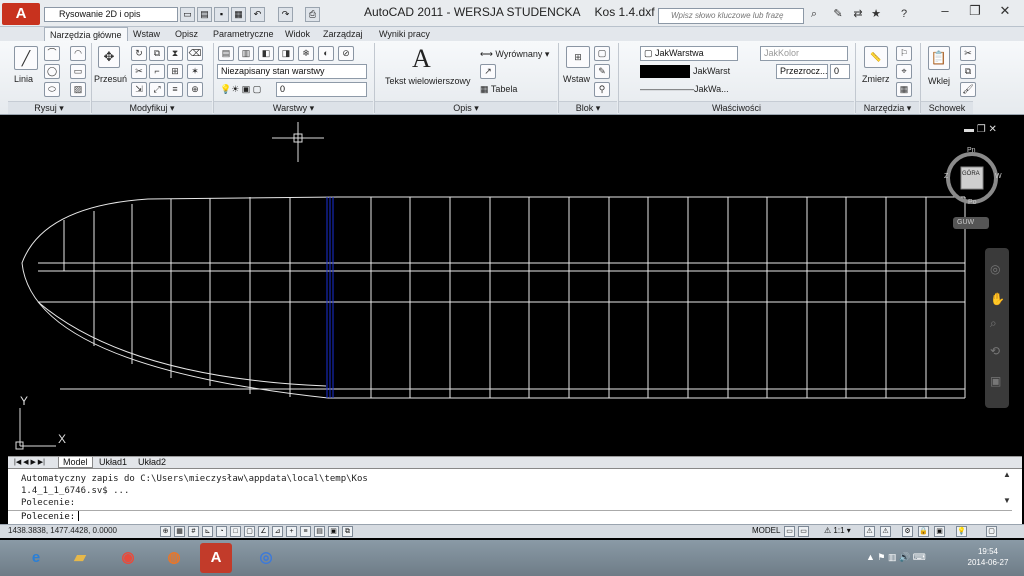 The width and height of the screenshot is (1024, 576). I want to click on rectangle-icon: ▭, so click(78, 71).